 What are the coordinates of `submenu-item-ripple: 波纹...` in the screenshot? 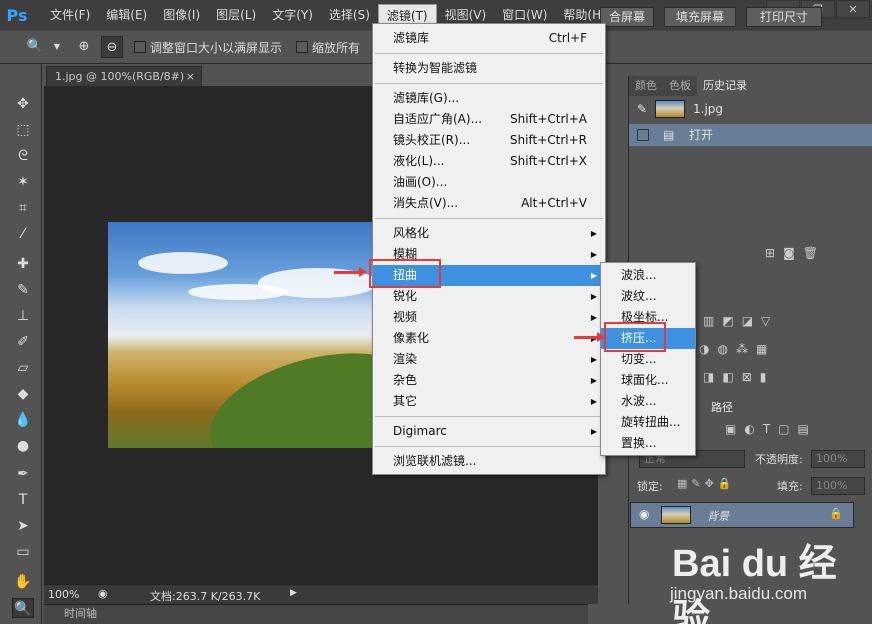 It's located at (648, 296).